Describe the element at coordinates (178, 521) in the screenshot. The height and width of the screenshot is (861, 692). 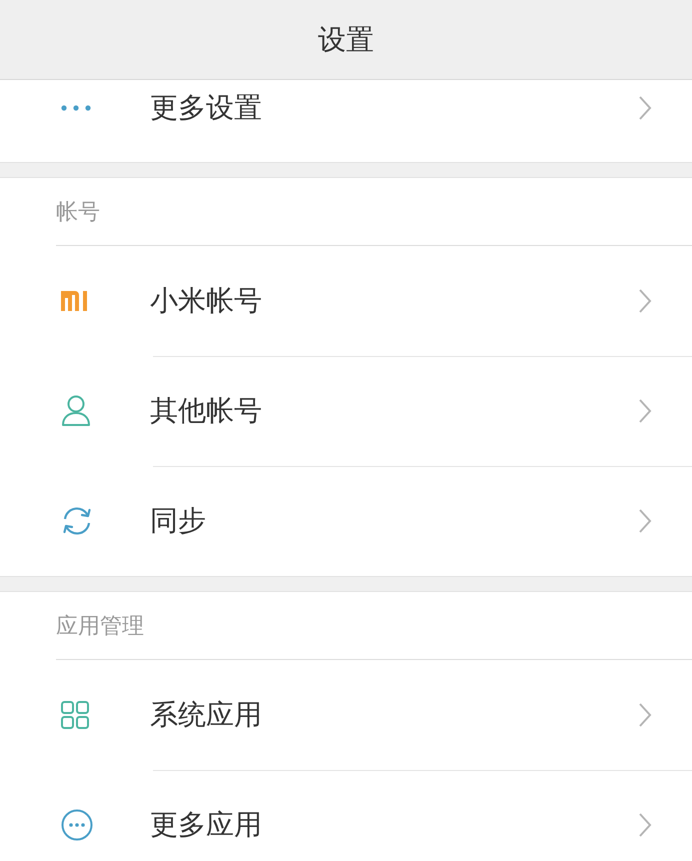
I see `item-label: 同步` at that location.